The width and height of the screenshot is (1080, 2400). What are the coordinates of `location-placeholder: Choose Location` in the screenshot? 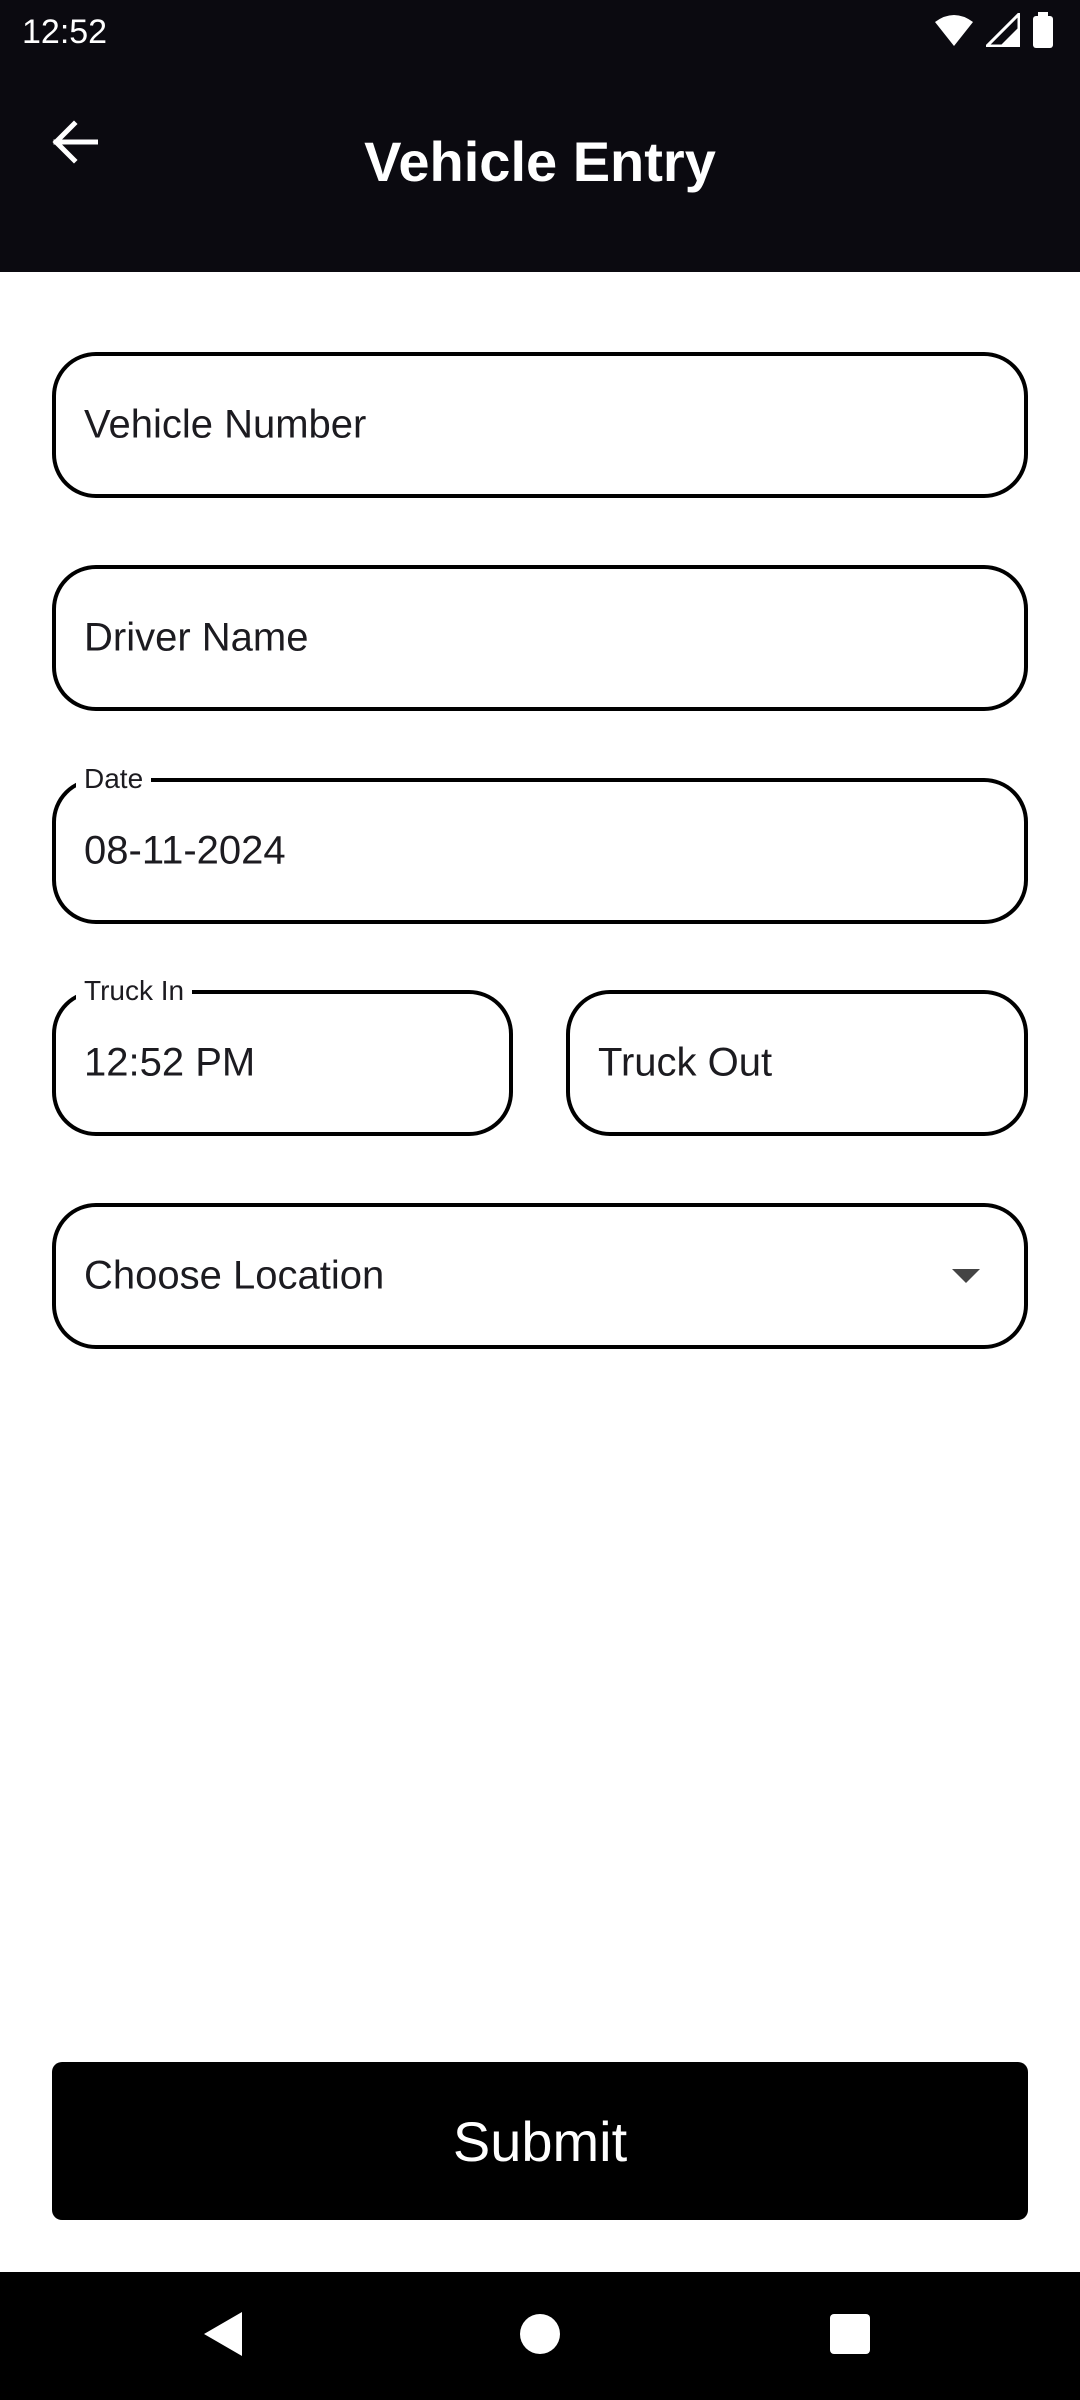 It's located at (234, 1275).